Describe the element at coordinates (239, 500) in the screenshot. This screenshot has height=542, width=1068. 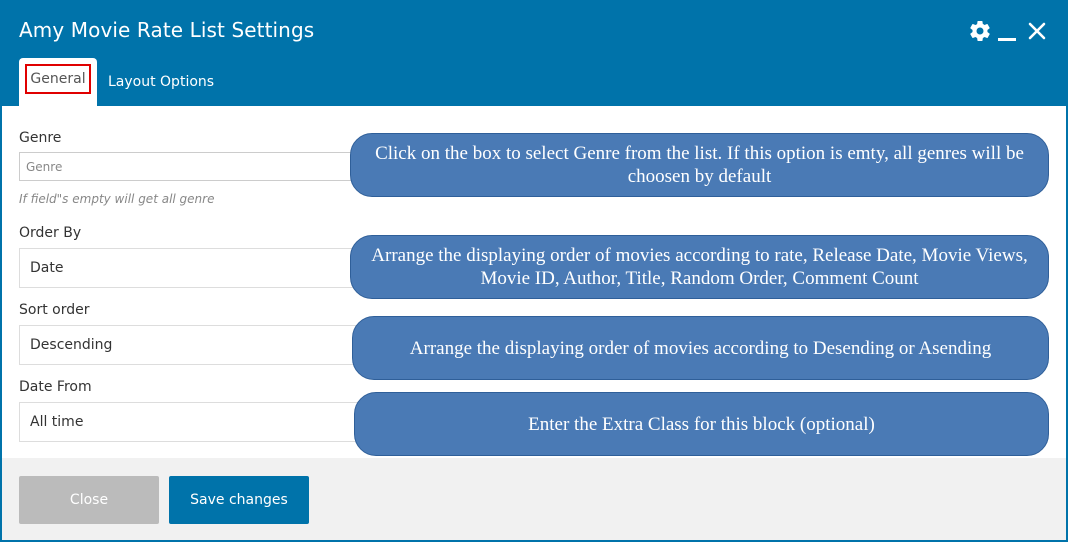
I see `save-button: Save changes` at that location.